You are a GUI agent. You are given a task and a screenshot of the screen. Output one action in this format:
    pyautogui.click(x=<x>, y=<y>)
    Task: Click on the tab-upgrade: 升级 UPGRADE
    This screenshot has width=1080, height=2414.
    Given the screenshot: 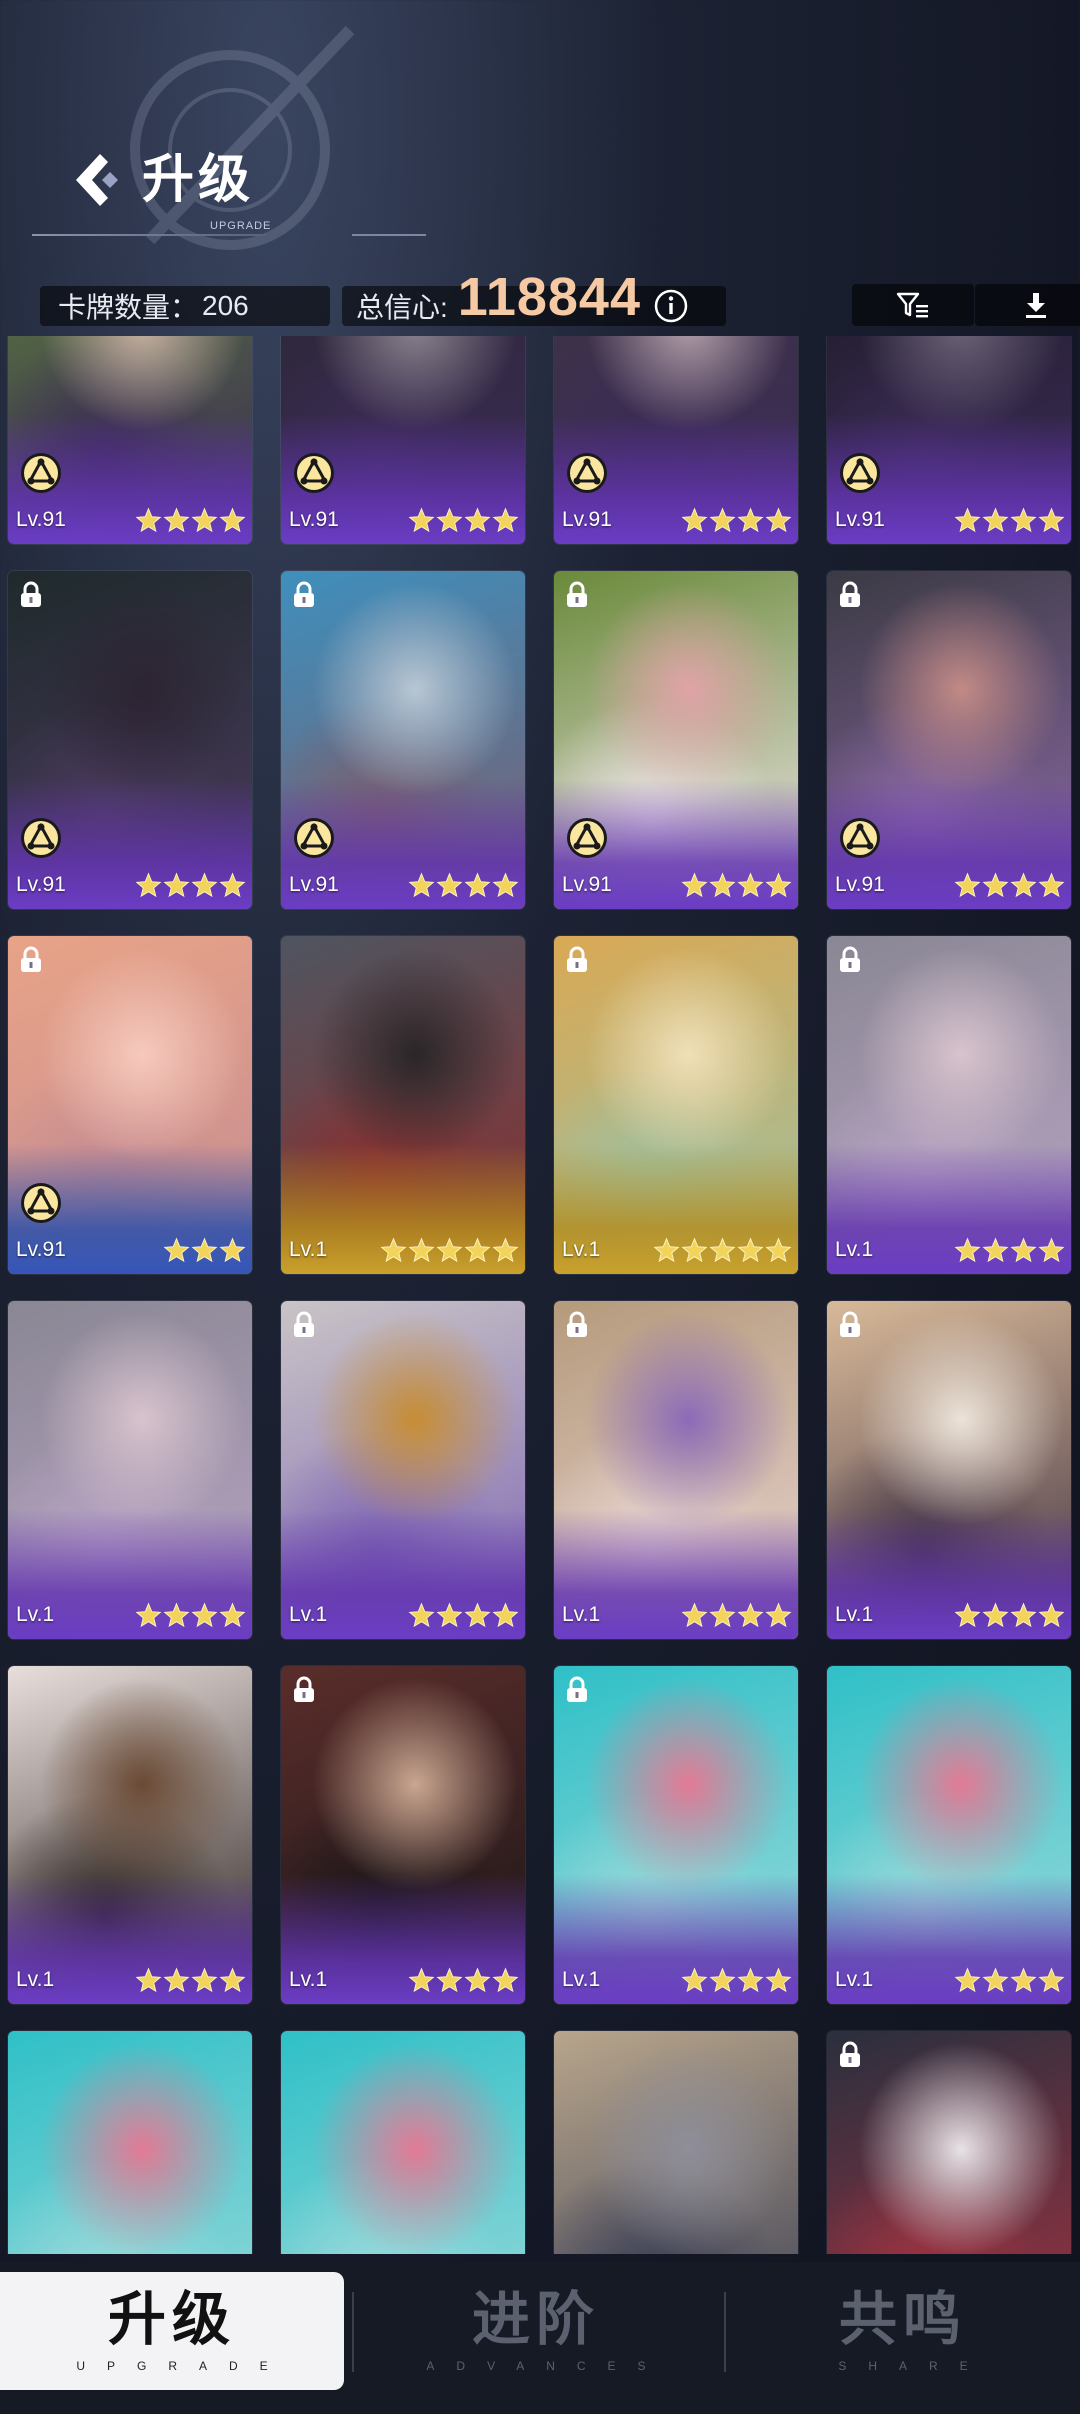 What is the action you would take?
    pyautogui.click(x=172, y=2331)
    